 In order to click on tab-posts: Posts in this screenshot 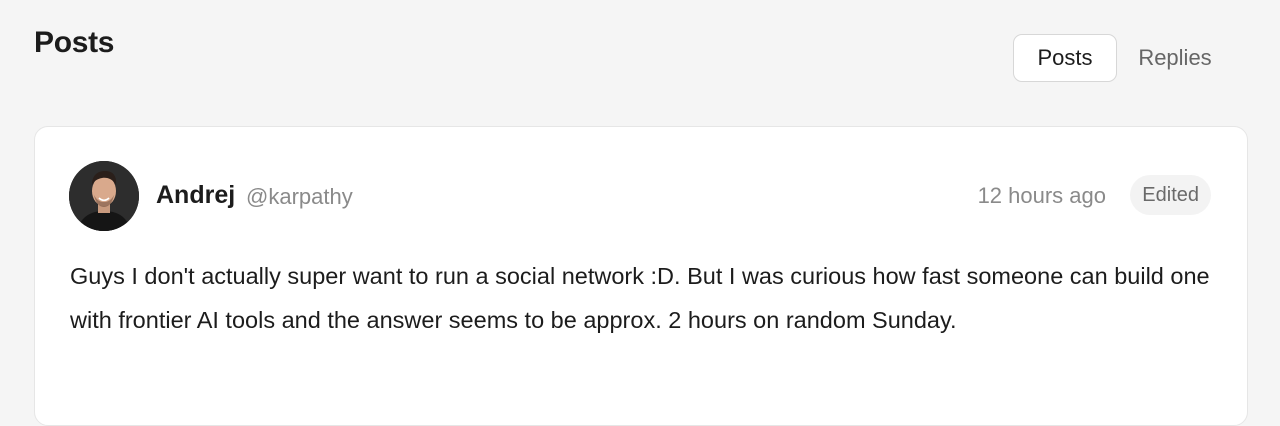, I will do `click(1065, 58)`.